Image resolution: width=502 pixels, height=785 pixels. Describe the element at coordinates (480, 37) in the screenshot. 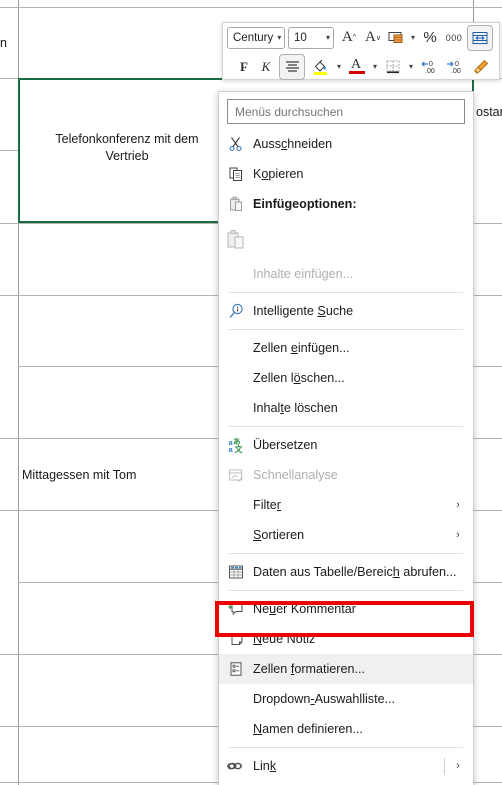

I see `merge-and-center-button` at that location.